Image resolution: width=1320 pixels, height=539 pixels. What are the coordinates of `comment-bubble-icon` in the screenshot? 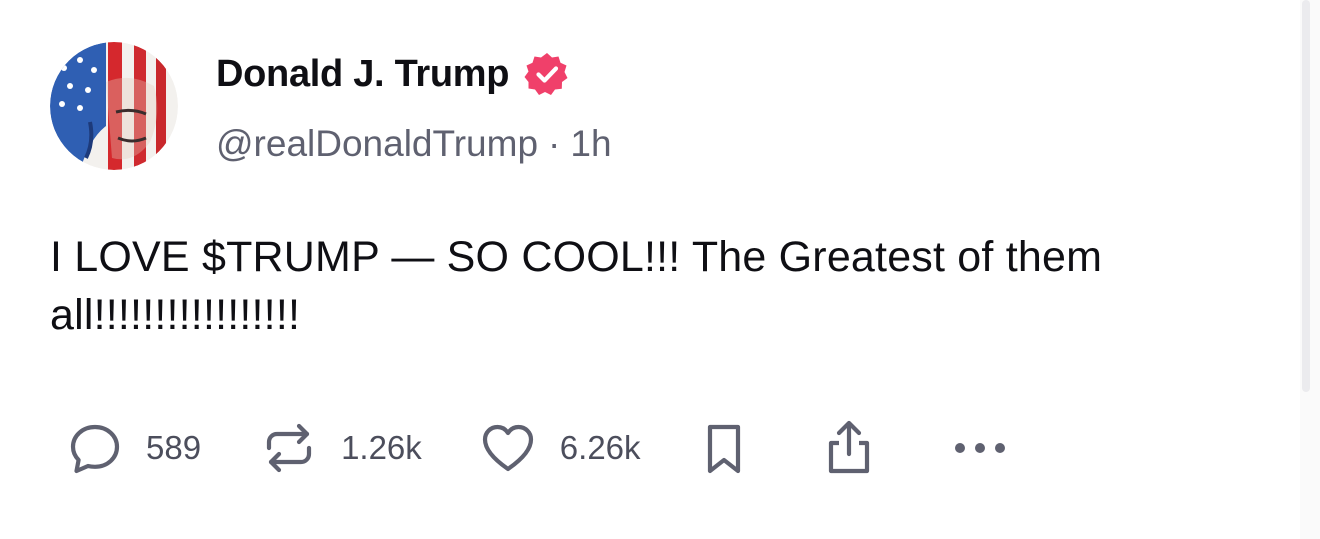 It's located at (95, 448).